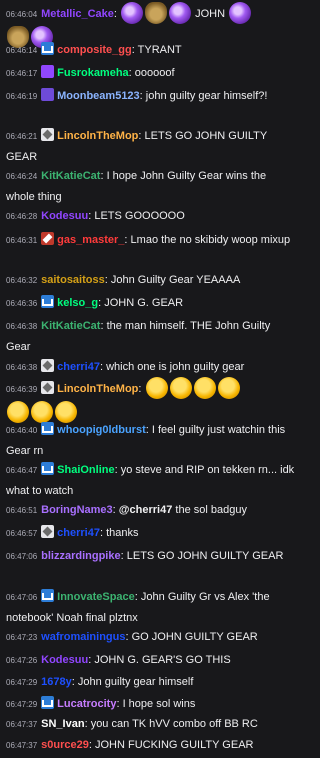 The height and width of the screenshot is (758, 320). I want to click on message-text: LETS GO JOHN GUILTY GEAR, so click(205, 556).